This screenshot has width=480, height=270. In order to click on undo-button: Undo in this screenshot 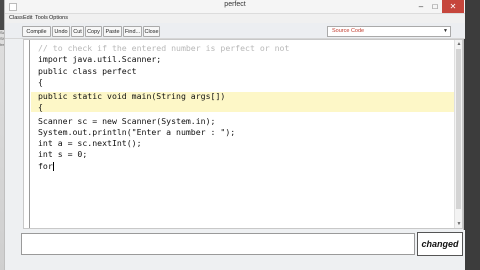, I will do `click(61, 31)`.